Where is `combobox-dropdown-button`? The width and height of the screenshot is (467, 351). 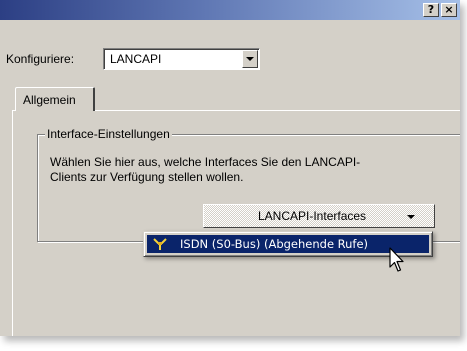 combobox-dropdown-button is located at coordinates (250, 59).